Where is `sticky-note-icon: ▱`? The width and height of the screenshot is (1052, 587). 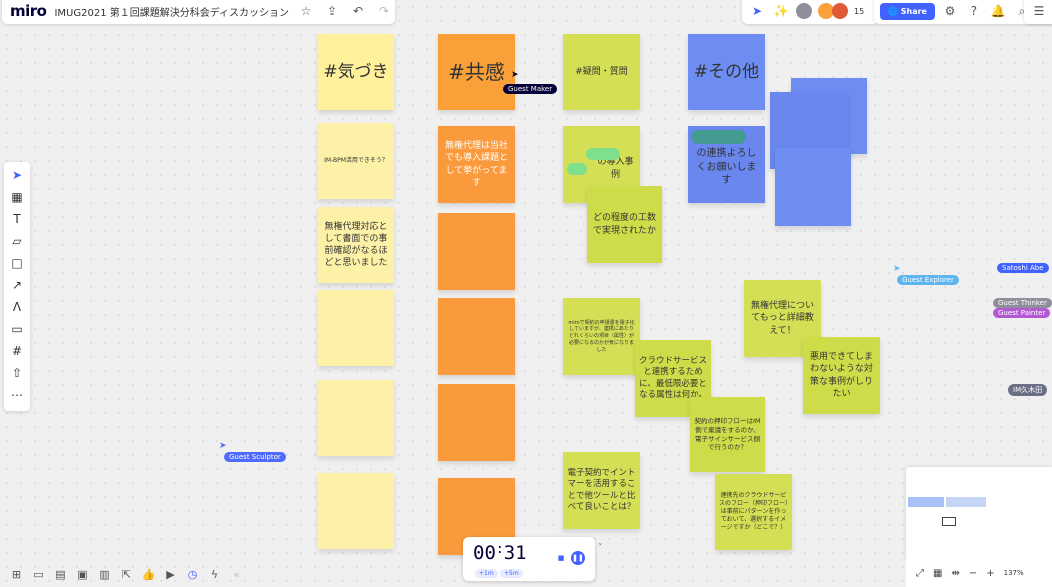
sticky-note-icon: ▱ is located at coordinates (17, 240).